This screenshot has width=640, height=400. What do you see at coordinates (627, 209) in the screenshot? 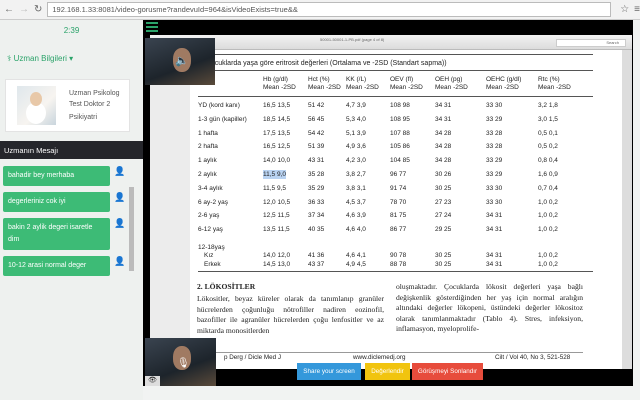
I see `pdf-scrollbar` at bounding box center [627, 209].